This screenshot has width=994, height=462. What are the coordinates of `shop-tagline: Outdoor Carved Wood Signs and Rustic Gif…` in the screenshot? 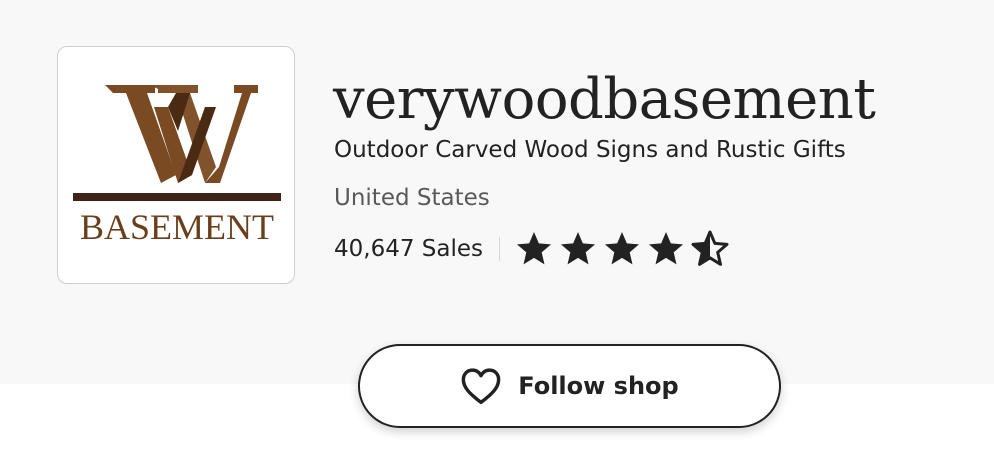 It's located at (590, 150).